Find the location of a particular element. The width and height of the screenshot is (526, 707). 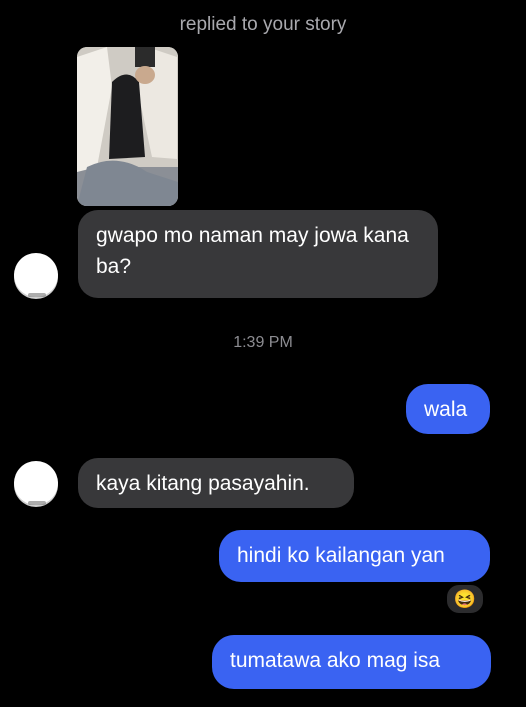

story-reply-note: replied to your story is located at coordinates (263, 24).